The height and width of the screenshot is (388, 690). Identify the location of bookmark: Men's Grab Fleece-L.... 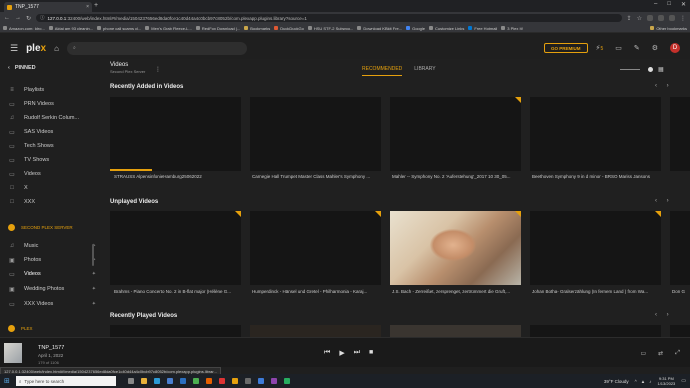
(168, 28).